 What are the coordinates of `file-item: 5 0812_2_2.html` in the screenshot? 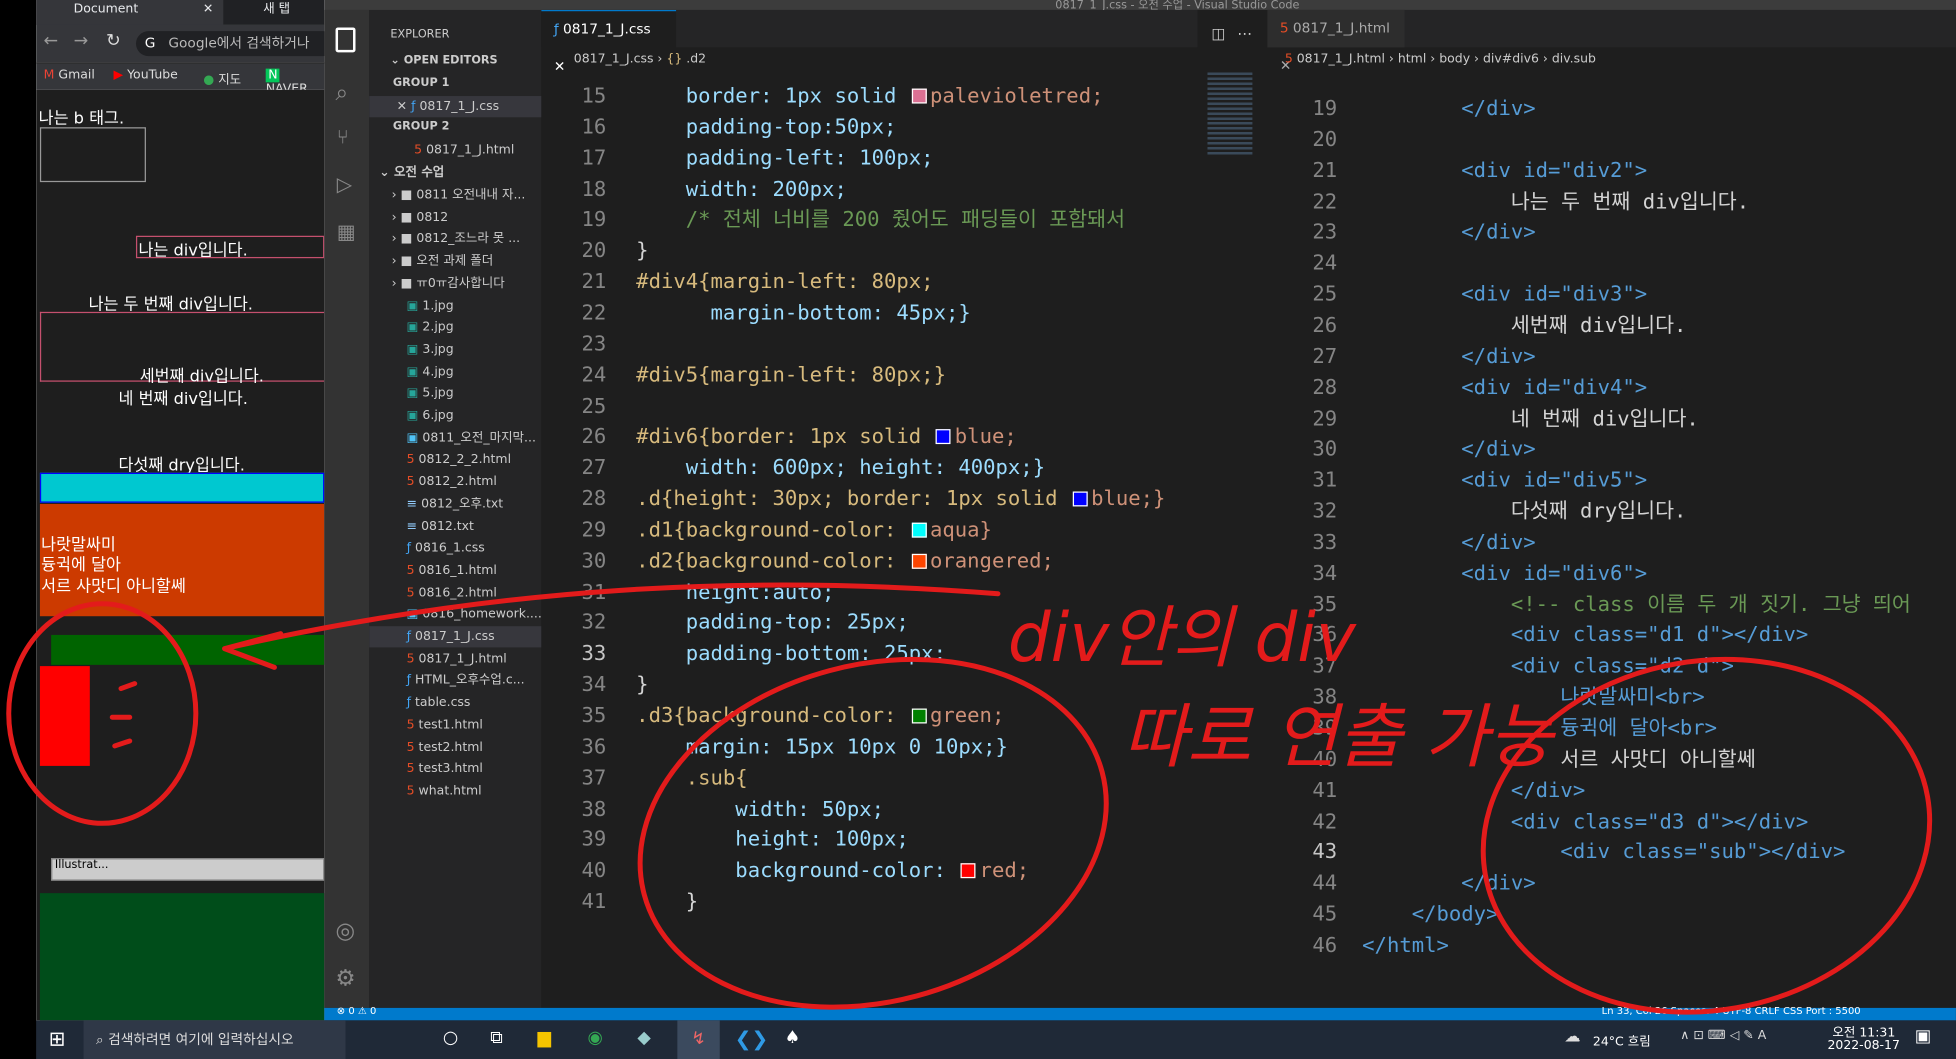 It's located at (455, 460).